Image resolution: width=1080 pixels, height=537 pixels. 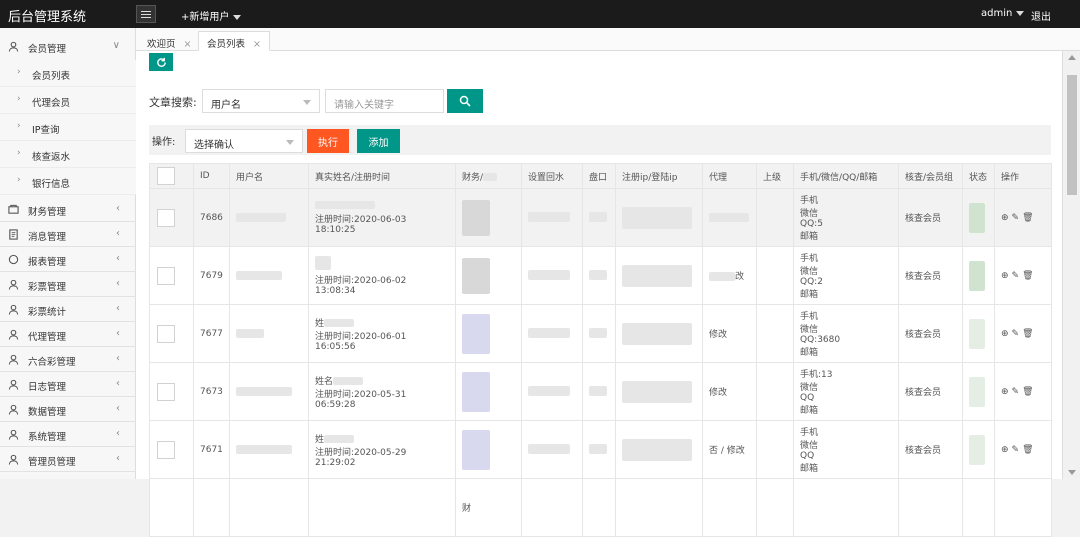 I want to click on contact-wechat: 微信, so click(x=809, y=214).